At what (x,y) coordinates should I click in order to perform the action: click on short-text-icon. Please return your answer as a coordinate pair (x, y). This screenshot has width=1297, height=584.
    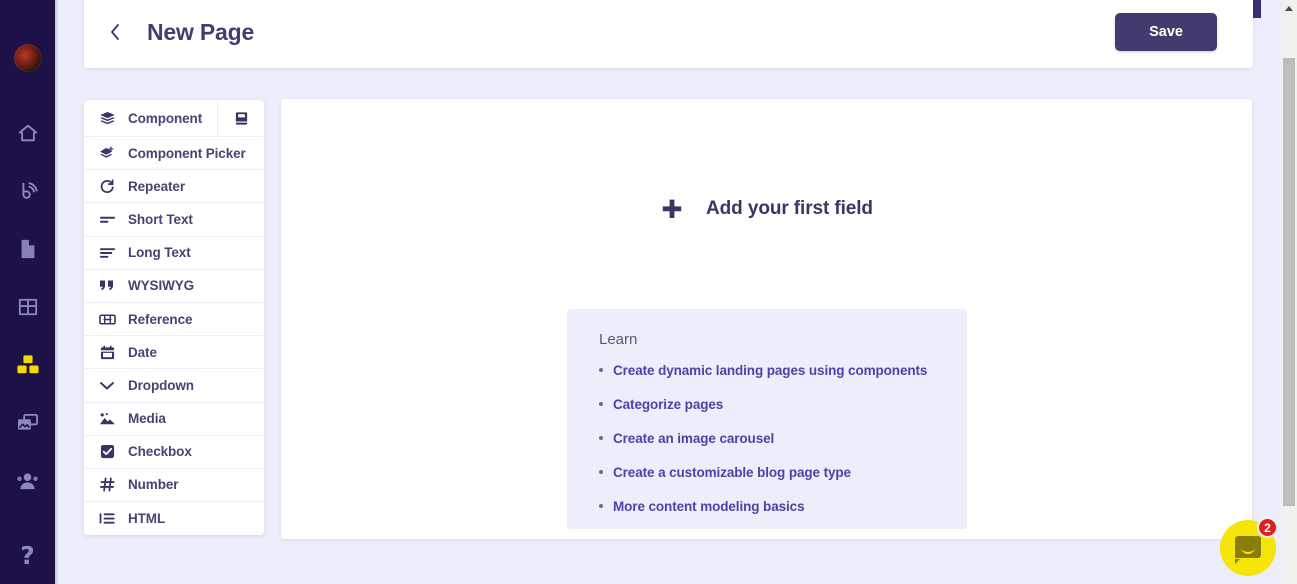
    Looking at the image, I should click on (107, 219).